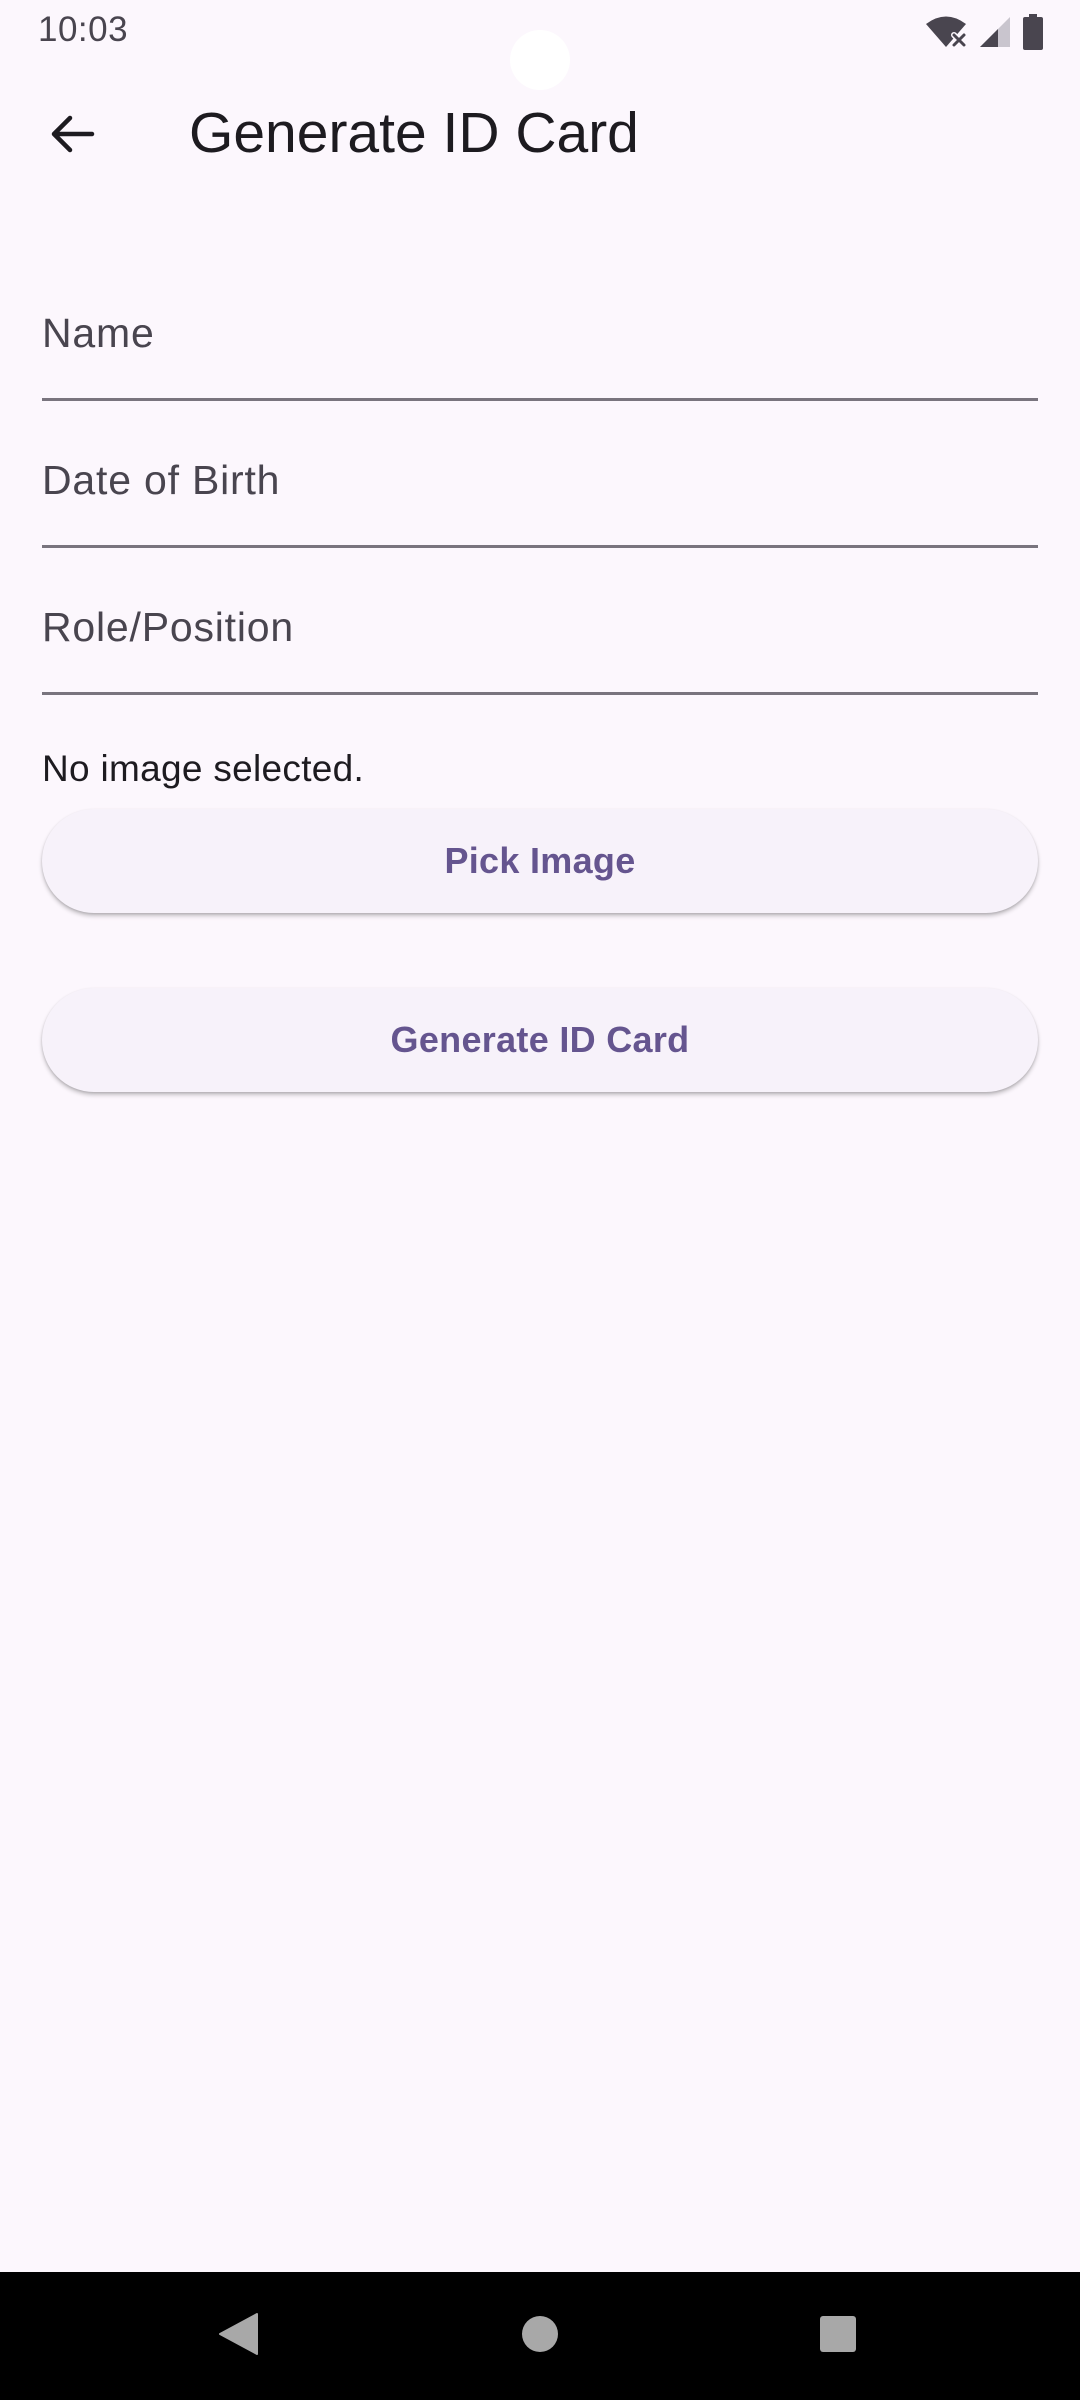 The image size is (1080, 2400). What do you see at coordinates (1033, 32) in the screenshot?
I see `battery-icon` at bounding box center [1033, 32].